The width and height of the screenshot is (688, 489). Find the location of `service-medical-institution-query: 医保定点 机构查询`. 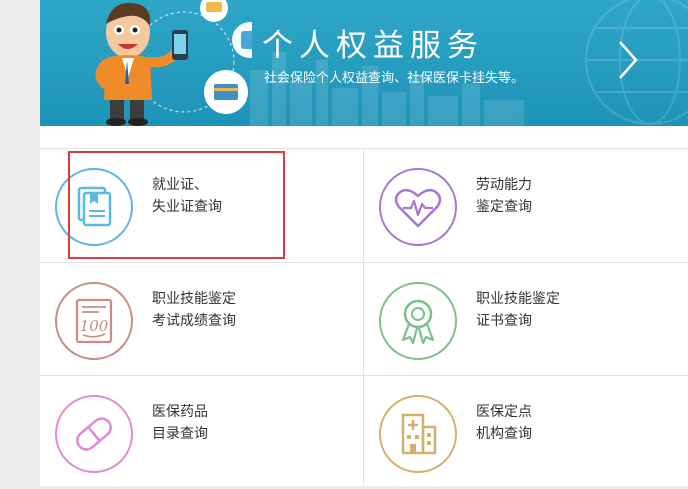

service-medical-institution-query: 医保定点 机构查询 is located at coordinates (525, 432).